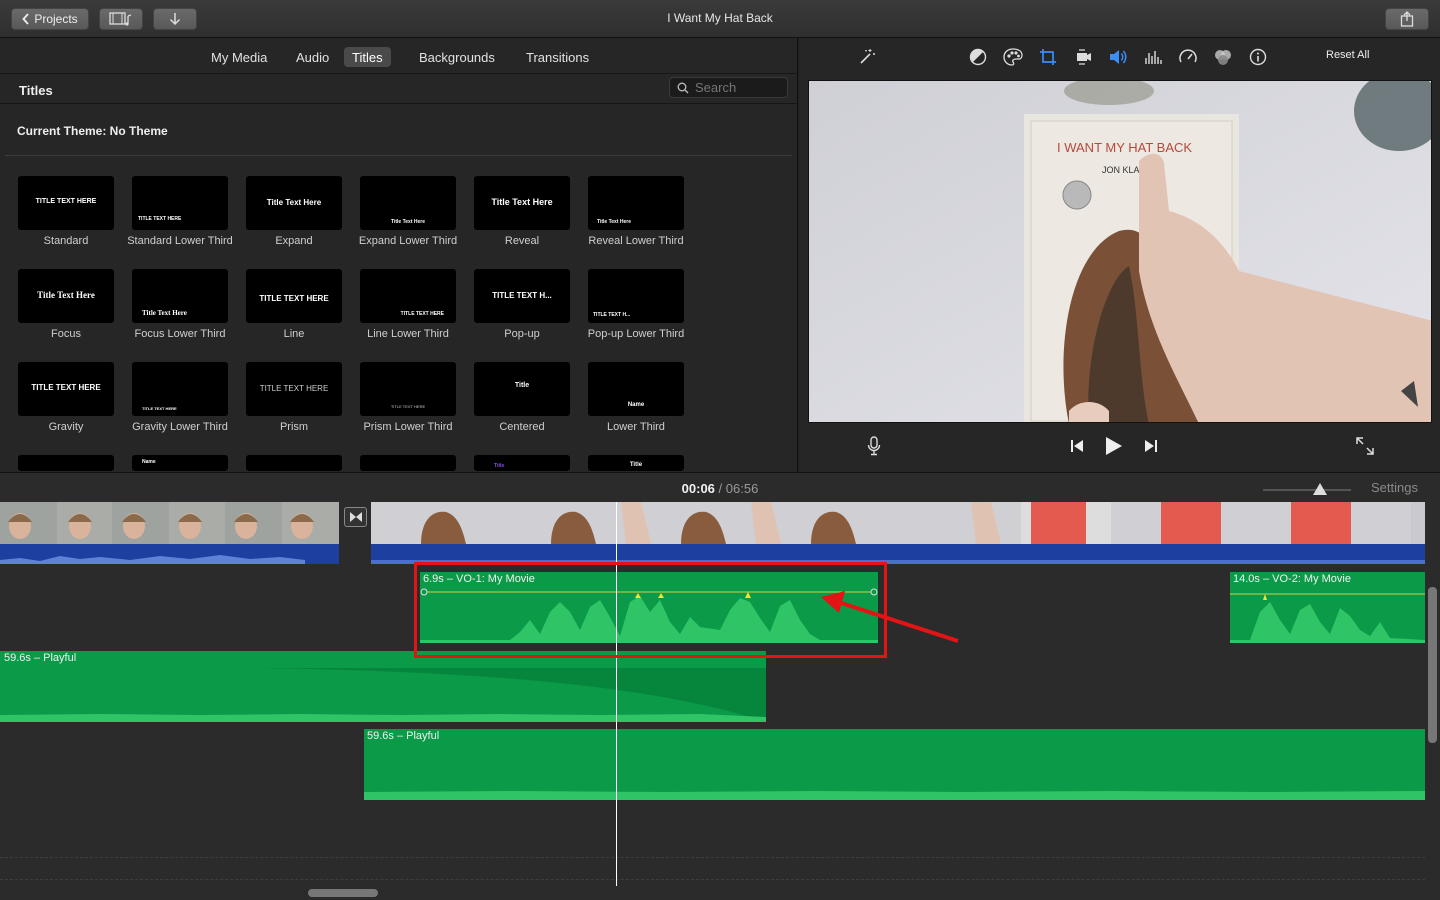 The width and height of the screenshot is (1440, 900). Describe the element at coordinates (874, 446) in the screenshot. I see `voiceover-mic-icon` at that location.